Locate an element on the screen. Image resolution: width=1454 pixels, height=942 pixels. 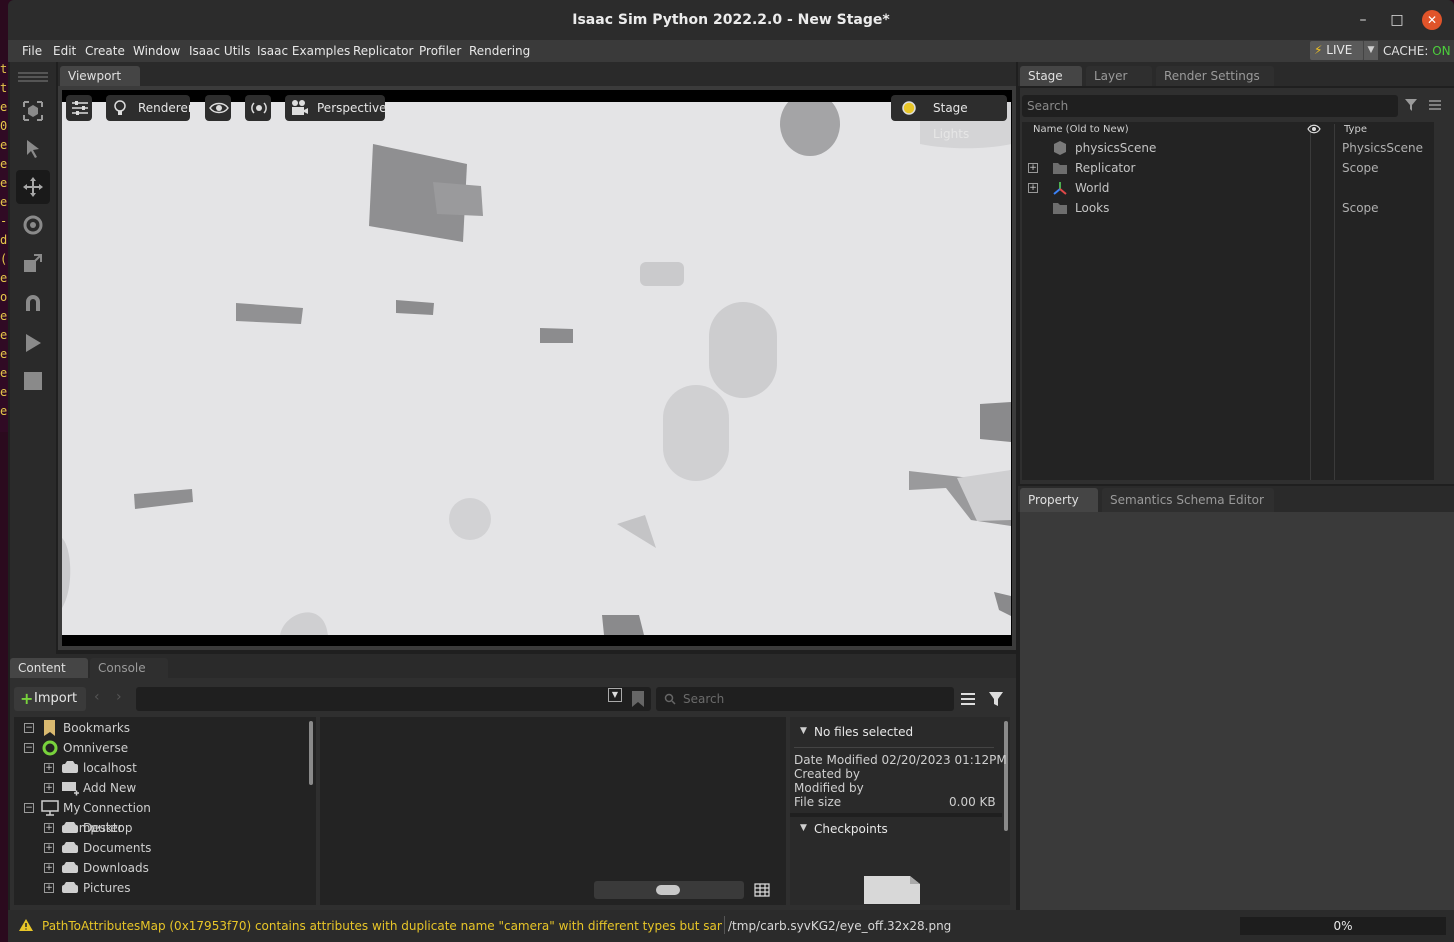
date-modified-label: Date Modified is located at coordinates (836, 760).